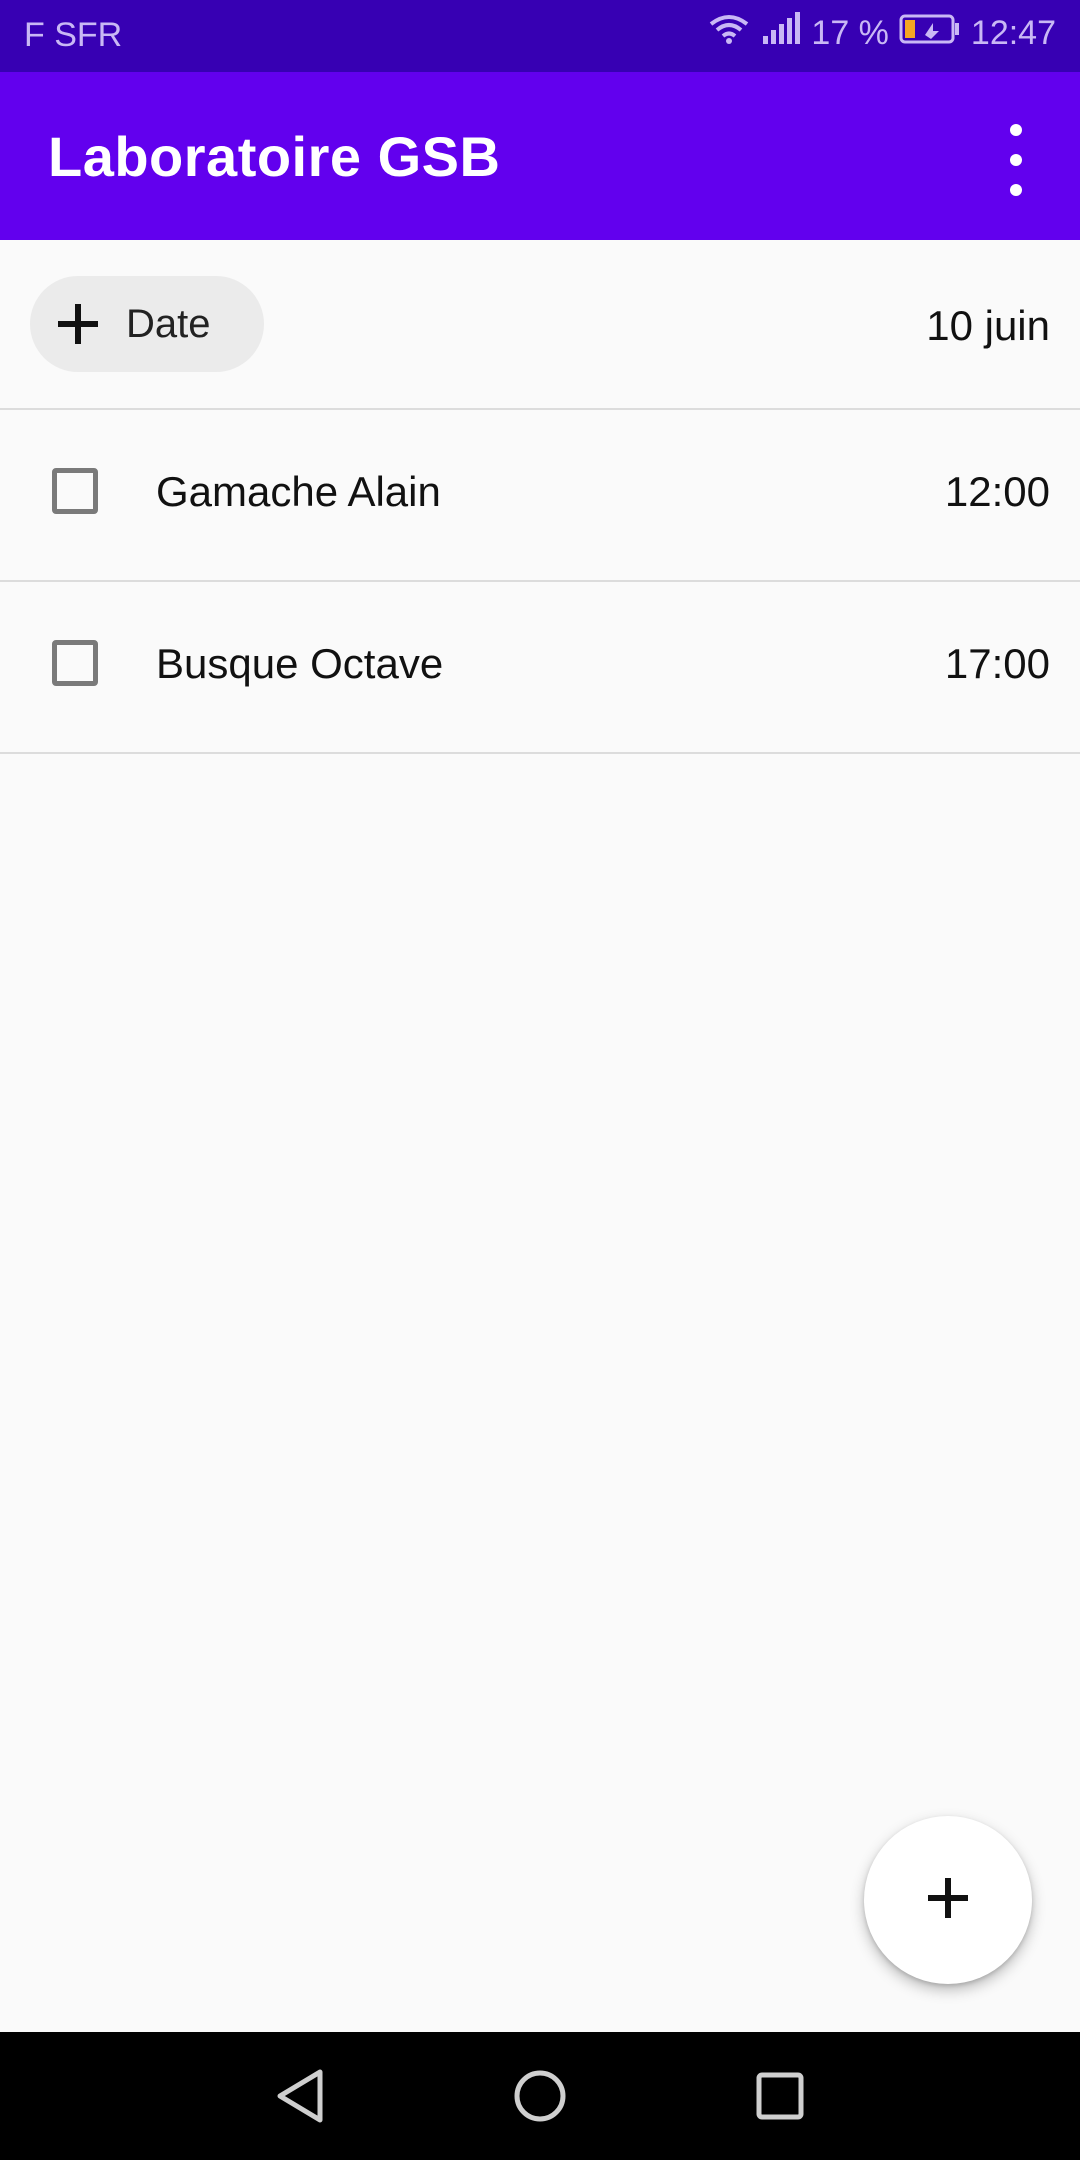 The height and width of the screenshot is (2160, 1080). What do you see at coordinates (540, 668) in the screenshot?
I see `appointment-row: Busque Octave 17:00` at bounding box center [540, 668].